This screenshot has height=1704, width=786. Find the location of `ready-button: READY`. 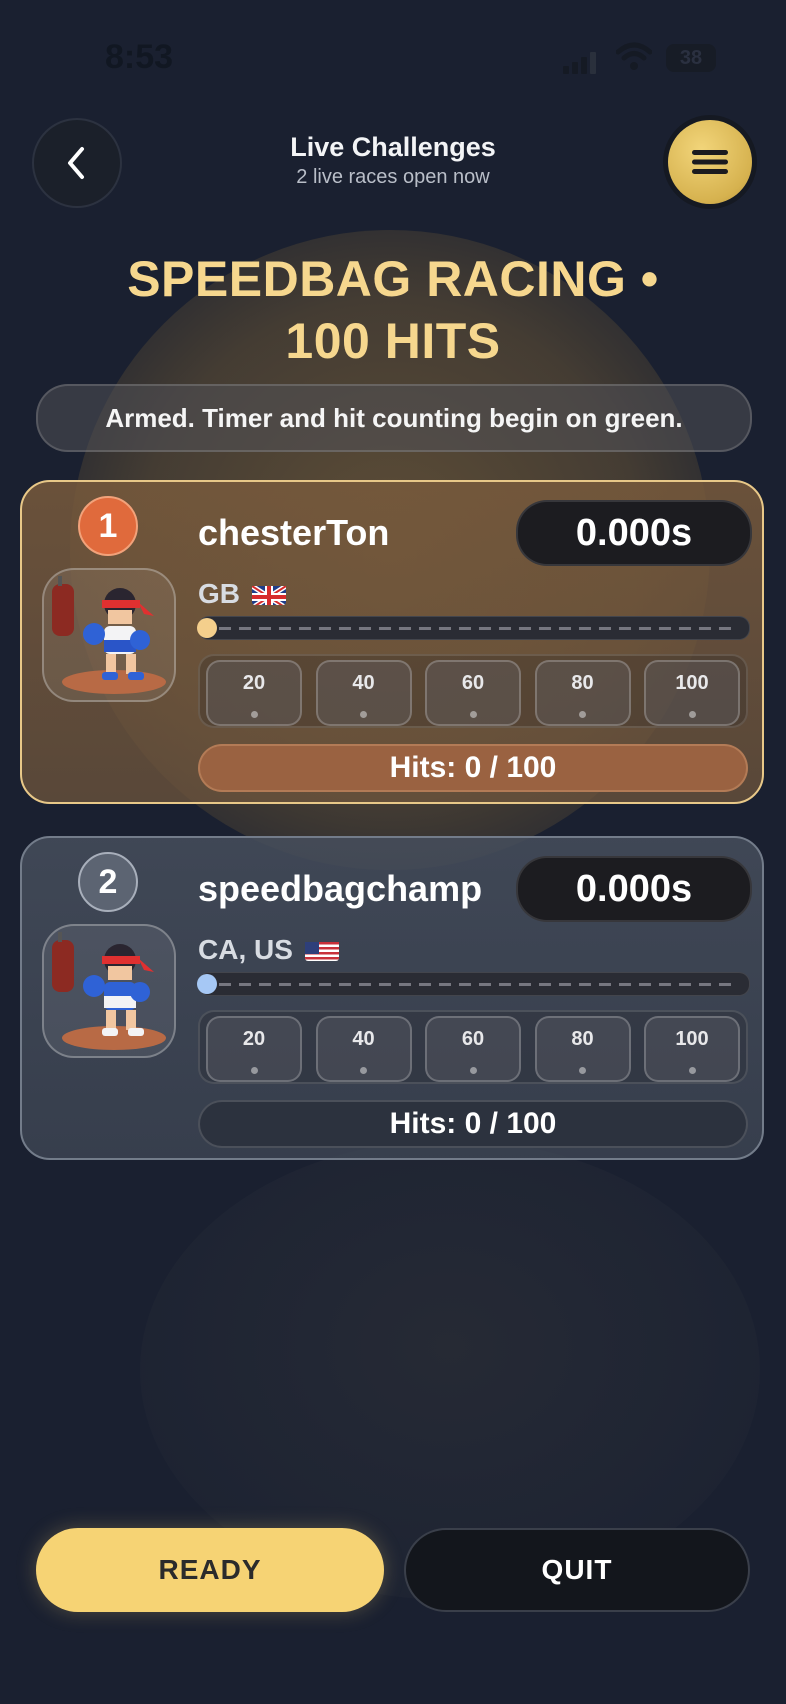

ready-button: READY is located at coordinates (210, 1570).